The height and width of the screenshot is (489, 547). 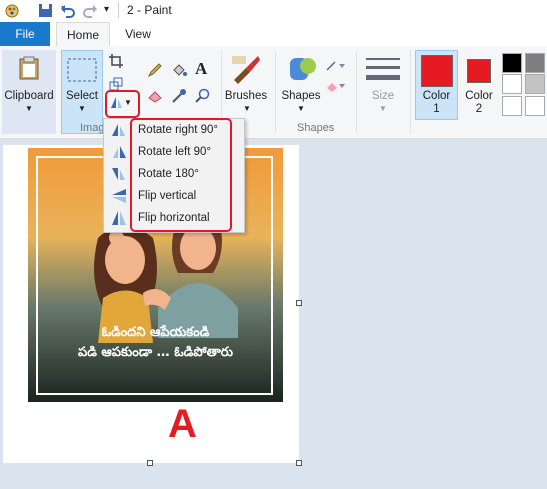 What do you see at coordinates (12, 11) in the screenshot?
I see `paint-app-icon` at bounding box center [12, 11].